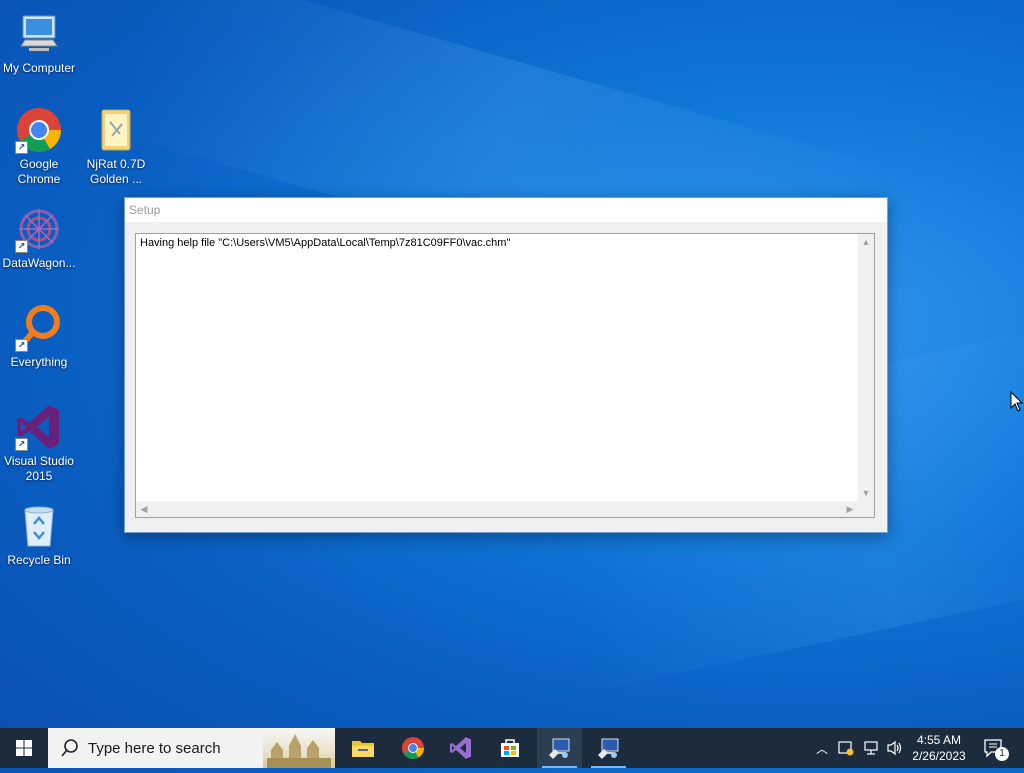 Image resolution: width=1024 pixels, height=773 pixels. I want to click on visual-studio-icon: ↗, so click(39, 427).